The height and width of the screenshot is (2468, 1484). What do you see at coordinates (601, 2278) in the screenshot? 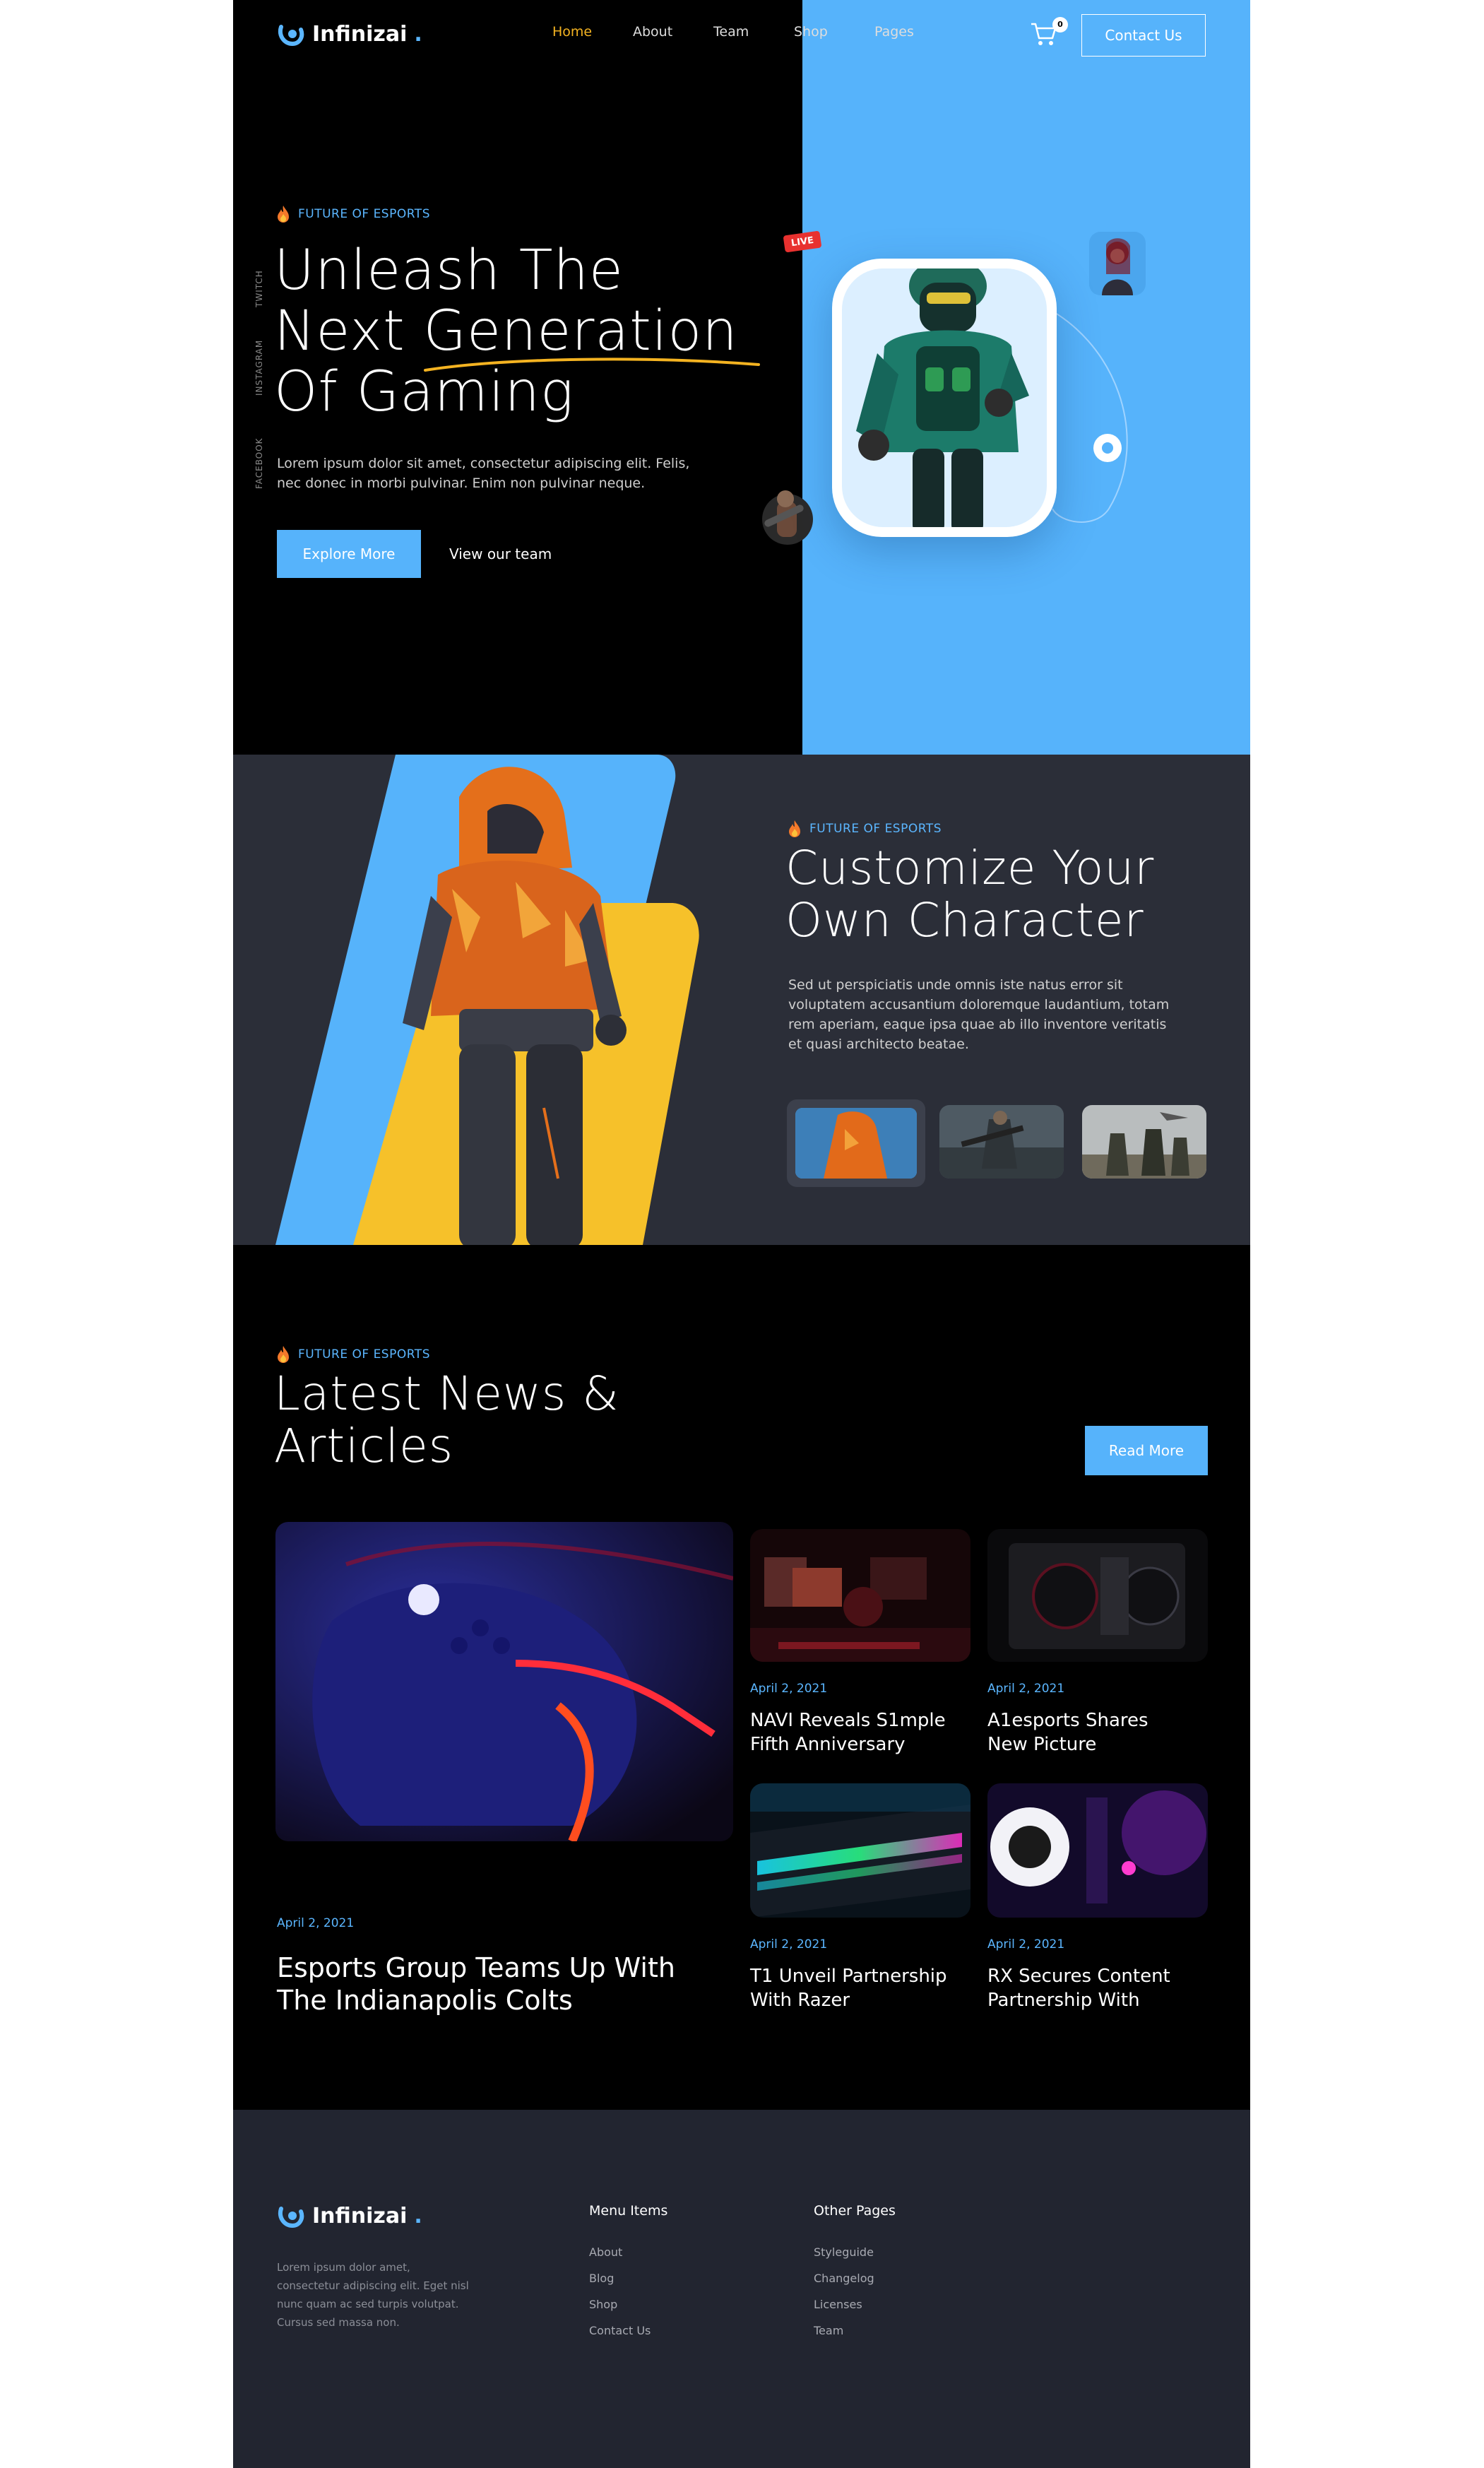
I see `footer-link-blog: Blog` at bounding box center [601, 2278].